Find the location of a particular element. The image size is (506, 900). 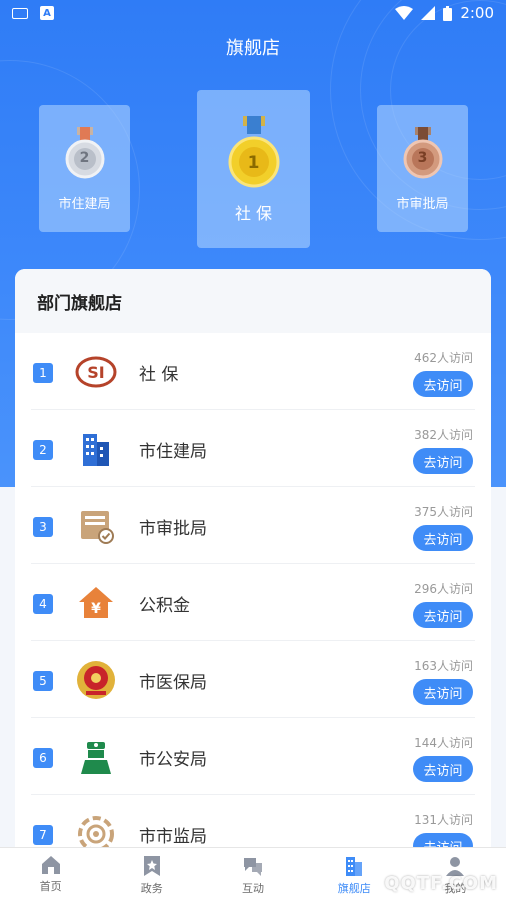

bookmark-icon is located at coordinates (151, 866).